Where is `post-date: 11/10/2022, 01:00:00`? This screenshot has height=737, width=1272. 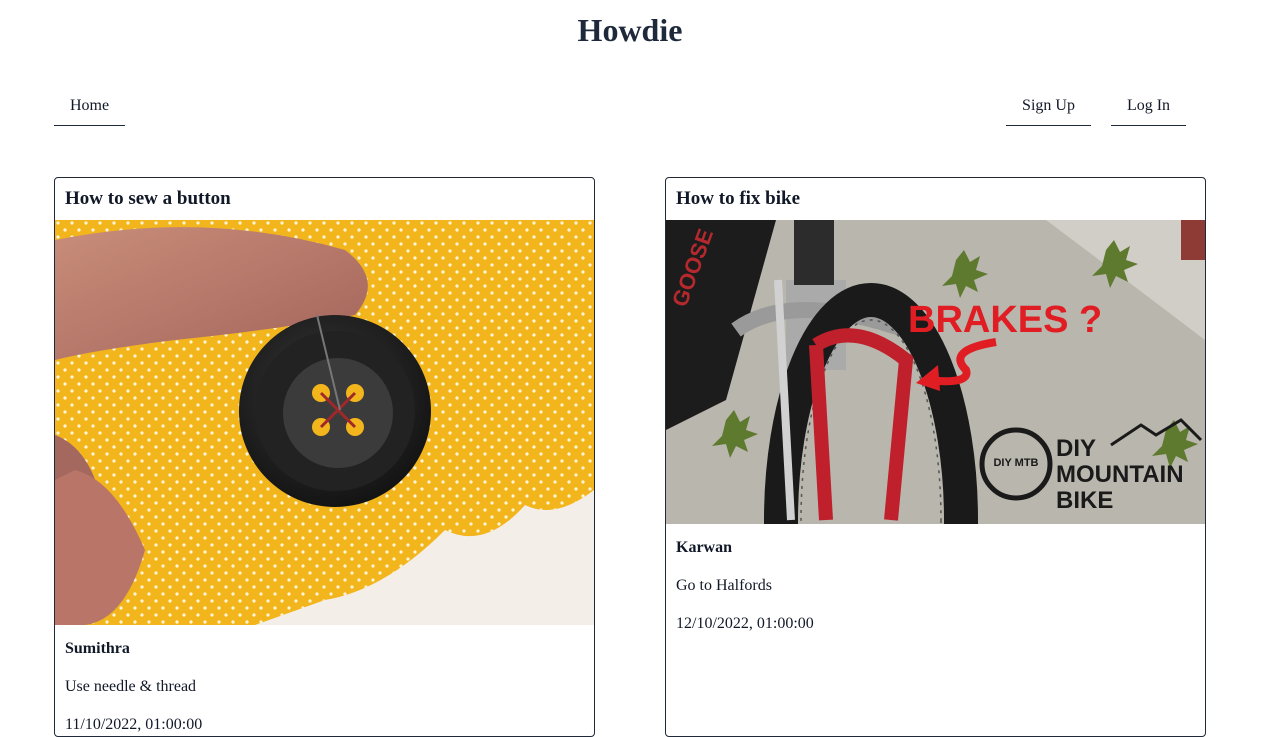 post-date: 11/10/2022, 01:00:00 is located at coordinates (134, 724).